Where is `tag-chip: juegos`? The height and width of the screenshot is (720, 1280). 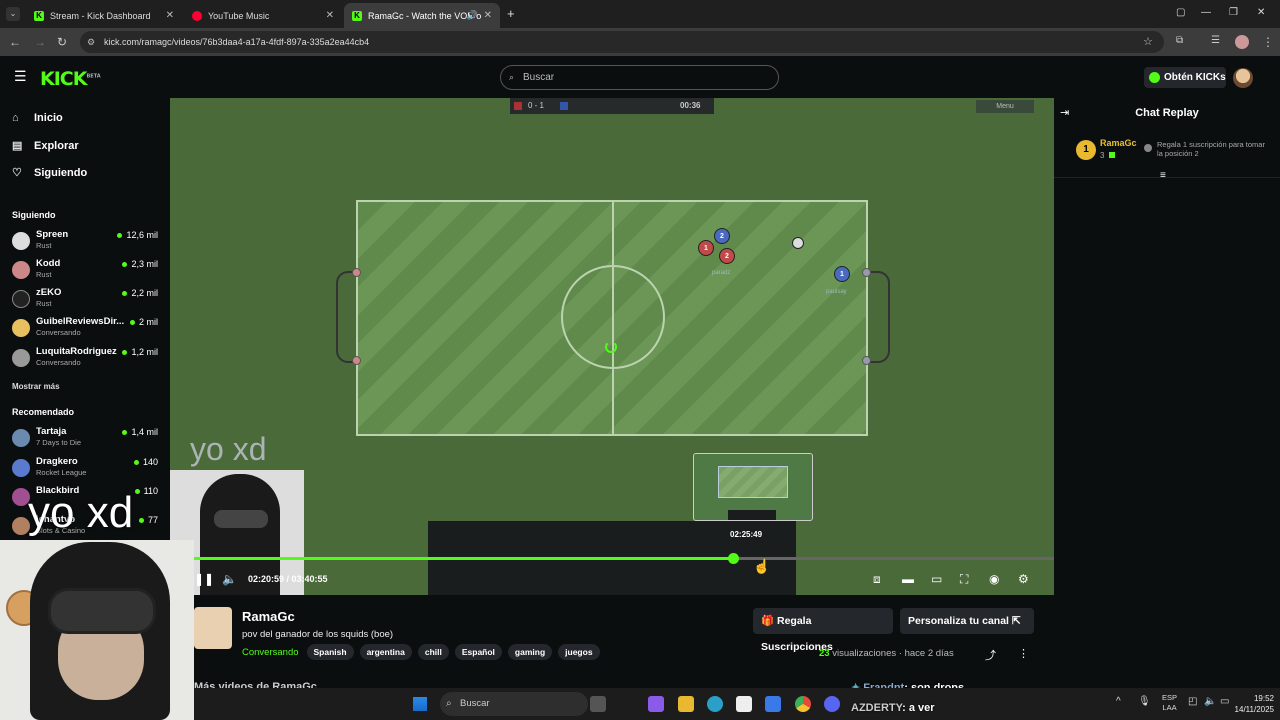 tag-chip: juegos is located at coordinates (579, 652).